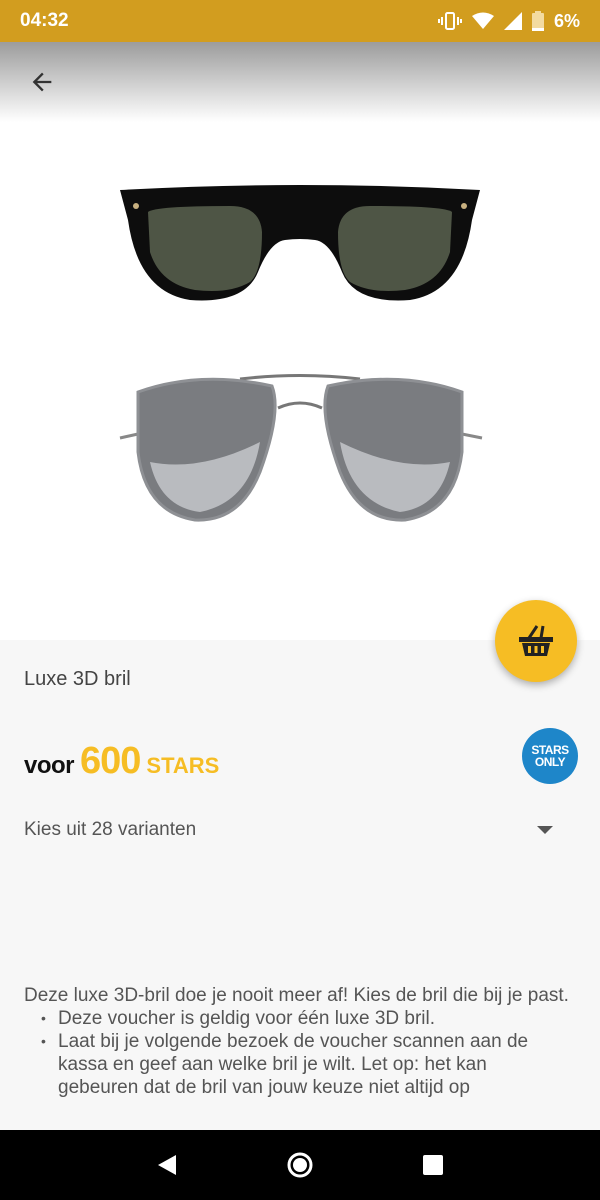 Image resolution: width=600 pixels, height=1200 pixels. I want to click on nav-back-button, so click(167, 1165).